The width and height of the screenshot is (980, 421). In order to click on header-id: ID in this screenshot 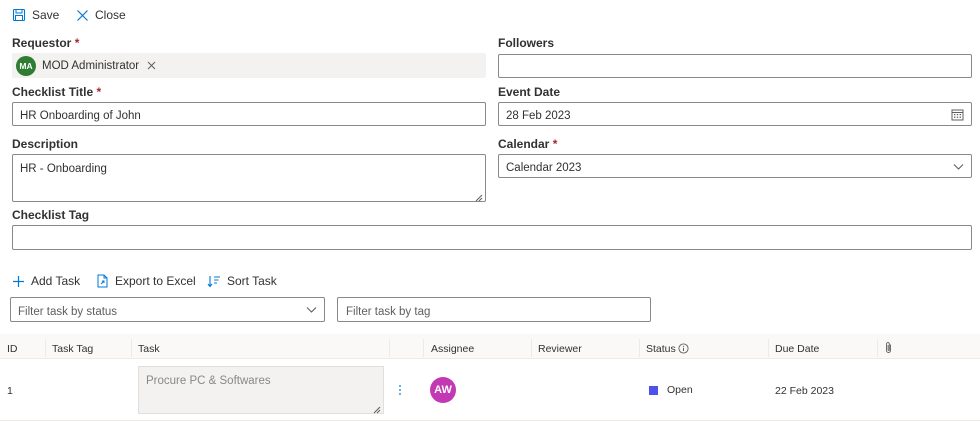, I will do `click(12, 349)`.